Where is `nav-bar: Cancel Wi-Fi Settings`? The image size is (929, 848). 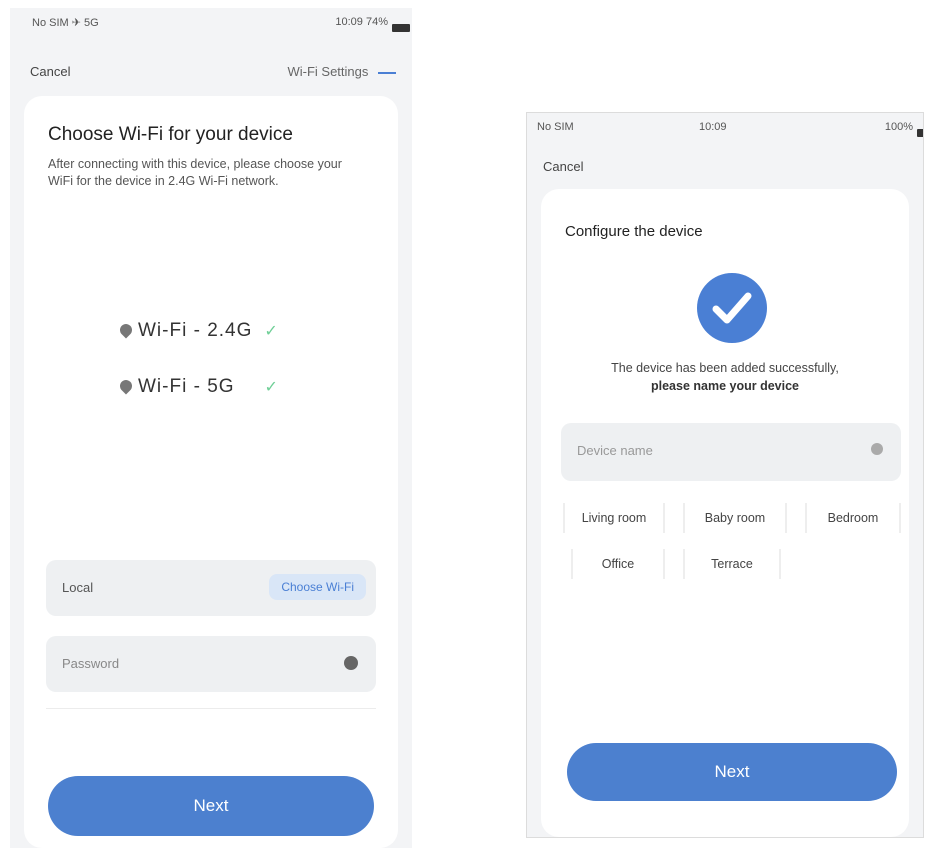 nav-bar: Cancel Wi-Fi Settings is located at coordinates (211, 71).